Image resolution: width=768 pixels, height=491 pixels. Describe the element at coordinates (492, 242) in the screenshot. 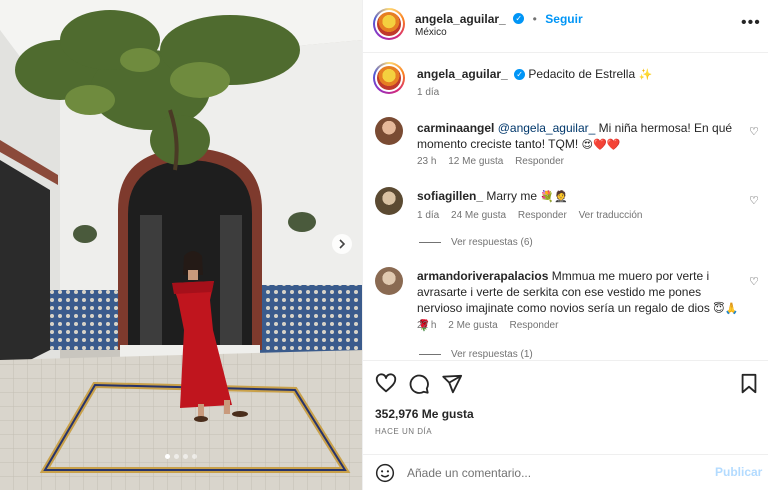

I see `view-replies-label: Ver respuestas (6)` at that location.